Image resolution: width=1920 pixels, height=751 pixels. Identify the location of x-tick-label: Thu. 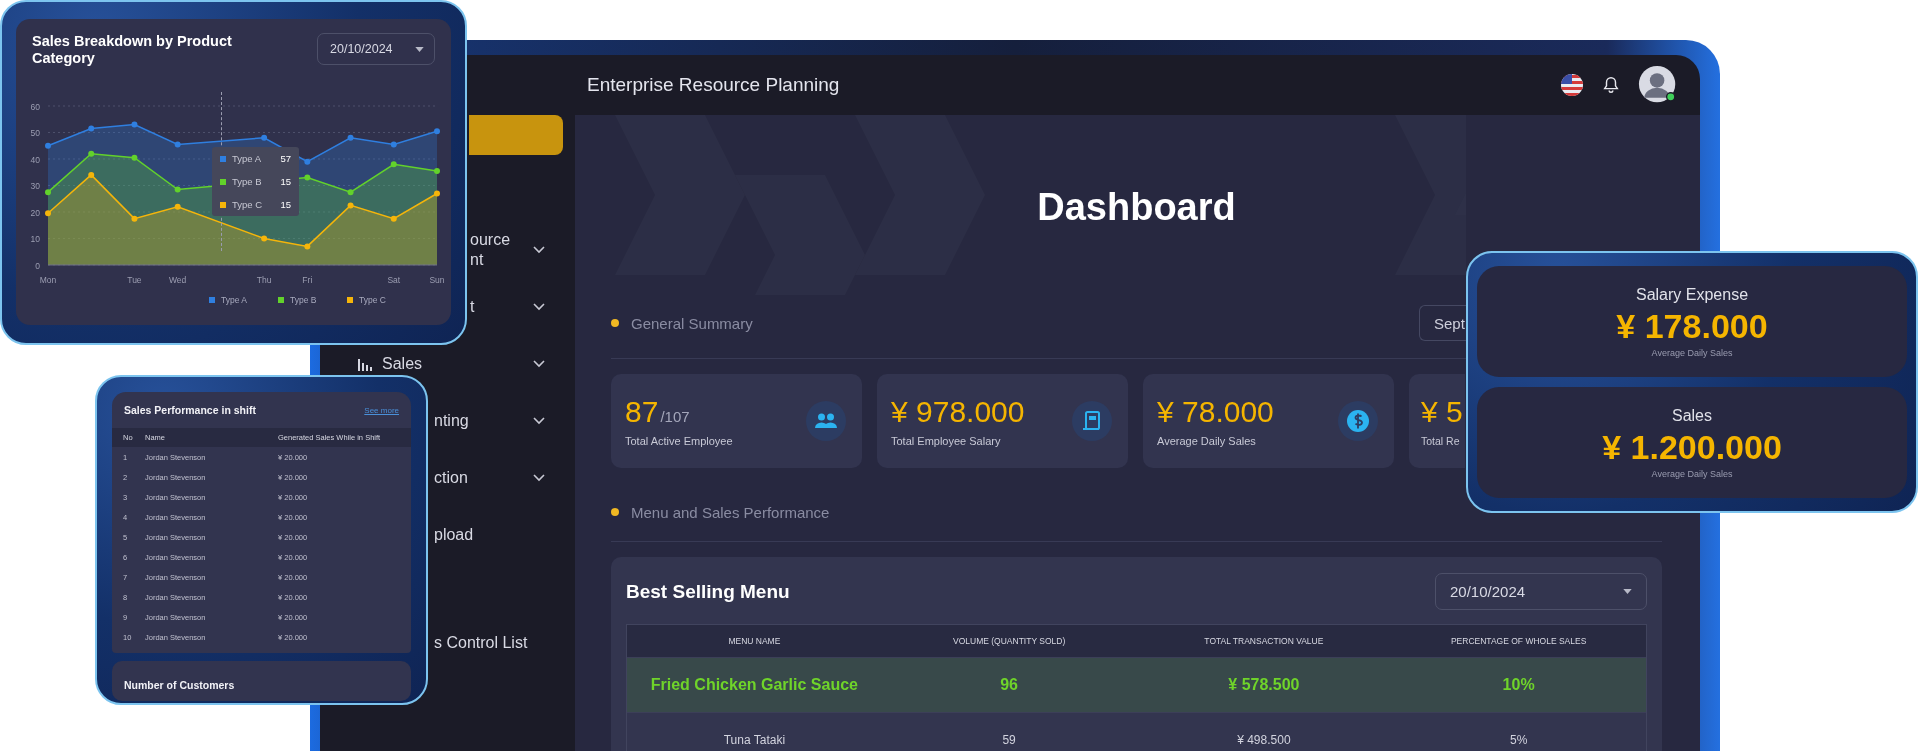
(264, 280).